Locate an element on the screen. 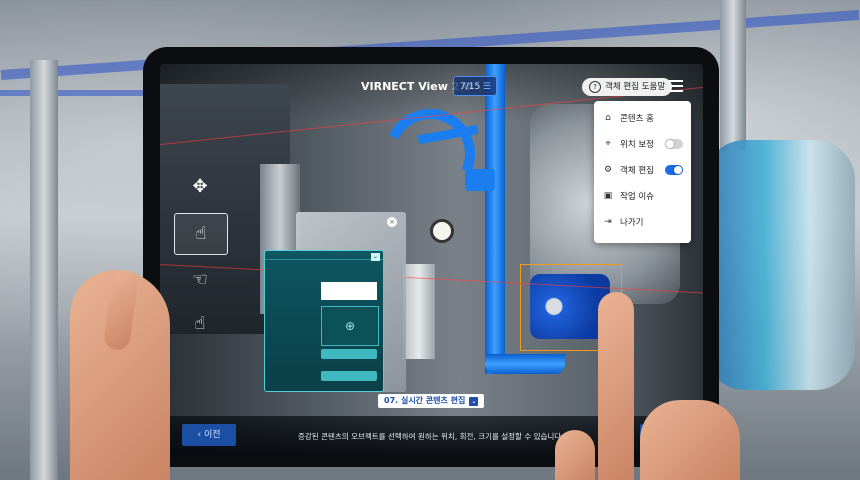 This screenshot has height=480, width=860. touch-gesture-icon: ☝ is located at coordinates (200, 323).